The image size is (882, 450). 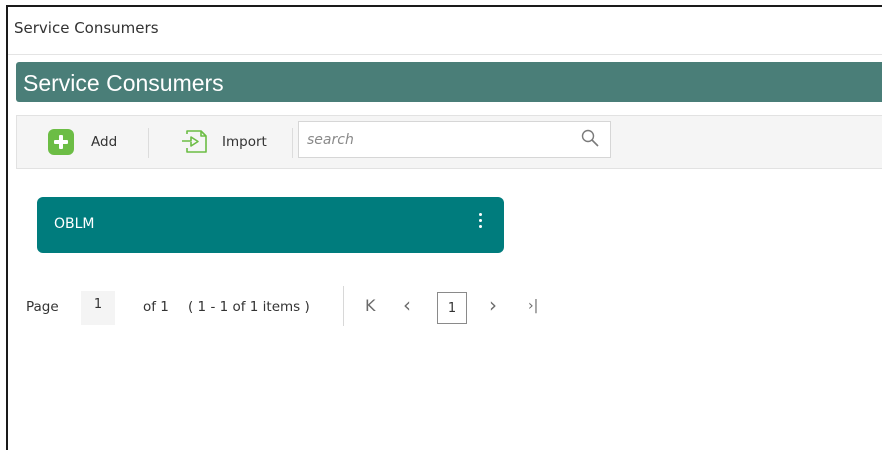 I want to click on prev-page-icon: ‹, so click(x=407, y=305).